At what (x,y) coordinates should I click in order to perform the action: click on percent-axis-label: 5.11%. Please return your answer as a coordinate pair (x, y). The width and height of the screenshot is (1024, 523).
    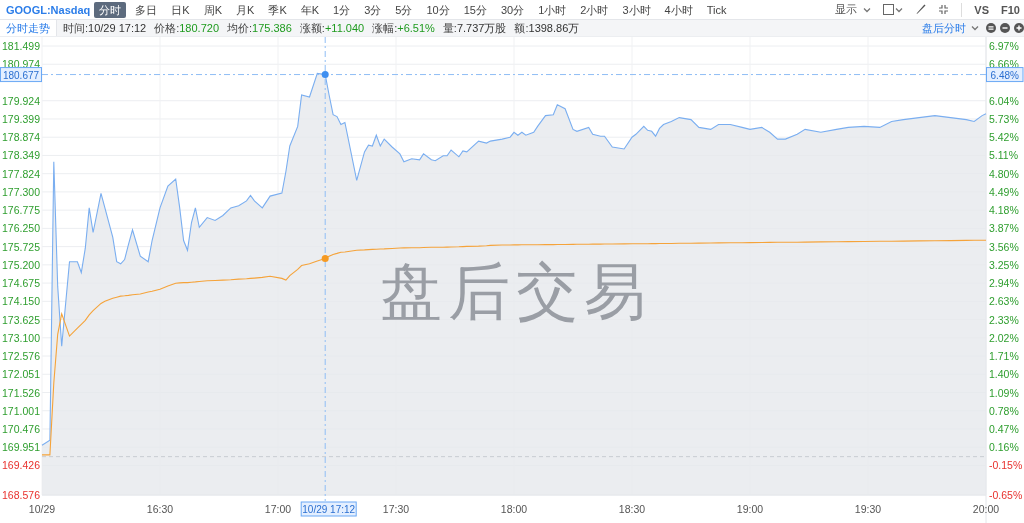
    Looking at the image, I should click on (1003, 155).